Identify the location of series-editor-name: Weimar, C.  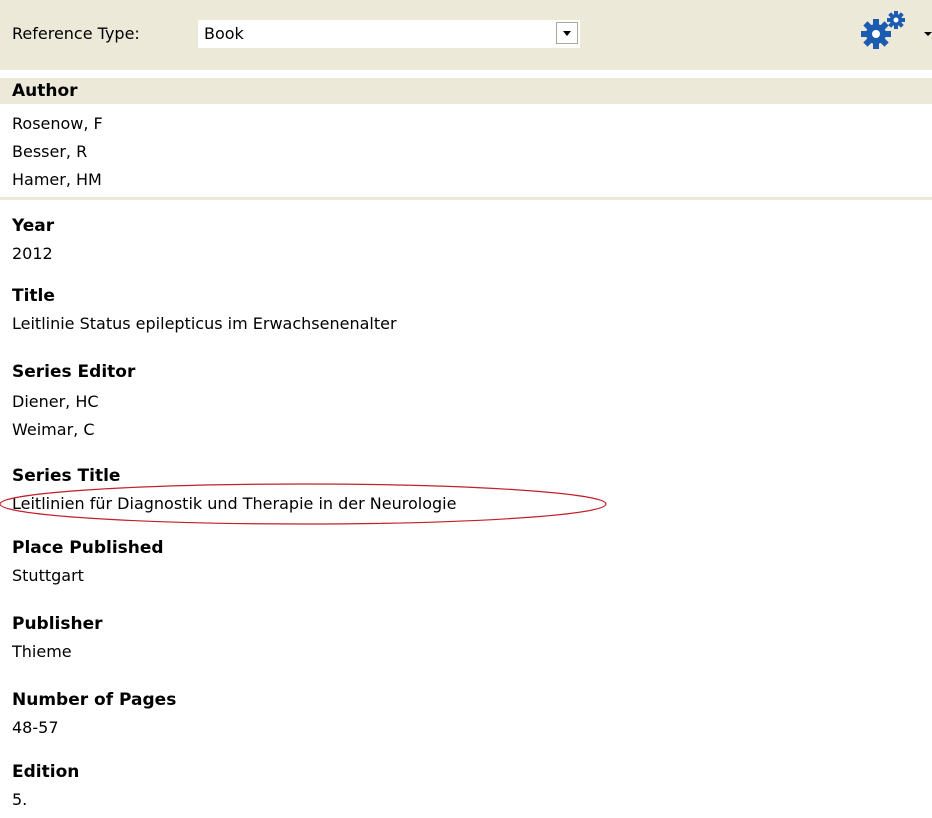
(73, 430).